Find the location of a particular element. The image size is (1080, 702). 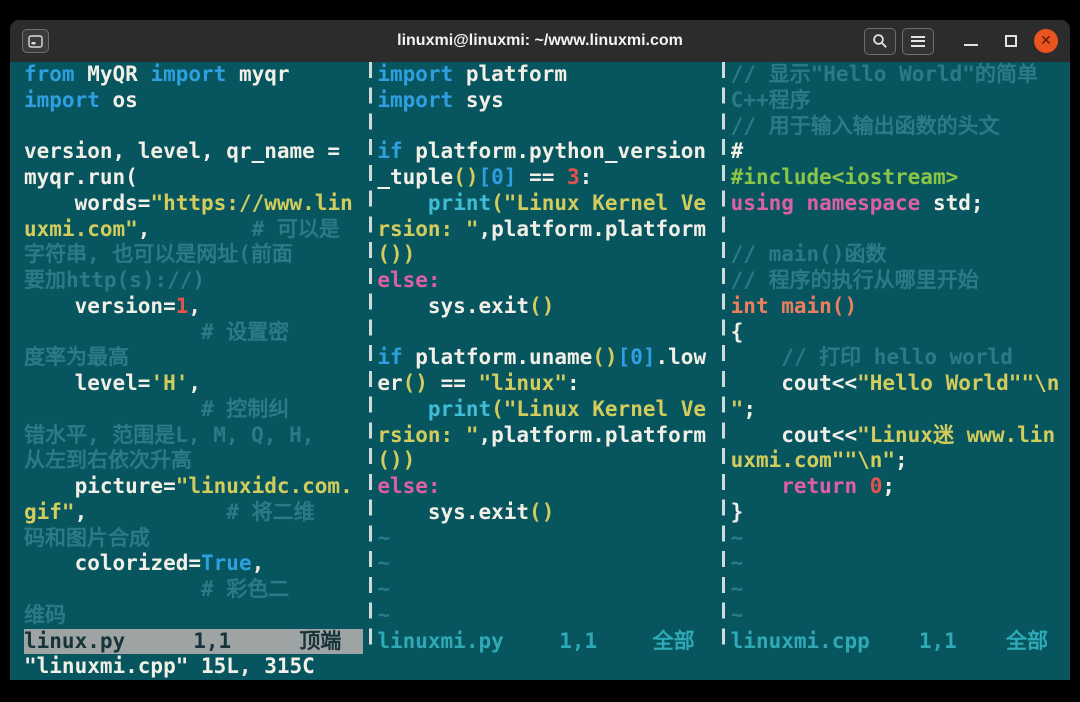

code-line: gif", # 将二维 is located at coordinates (193, 513).